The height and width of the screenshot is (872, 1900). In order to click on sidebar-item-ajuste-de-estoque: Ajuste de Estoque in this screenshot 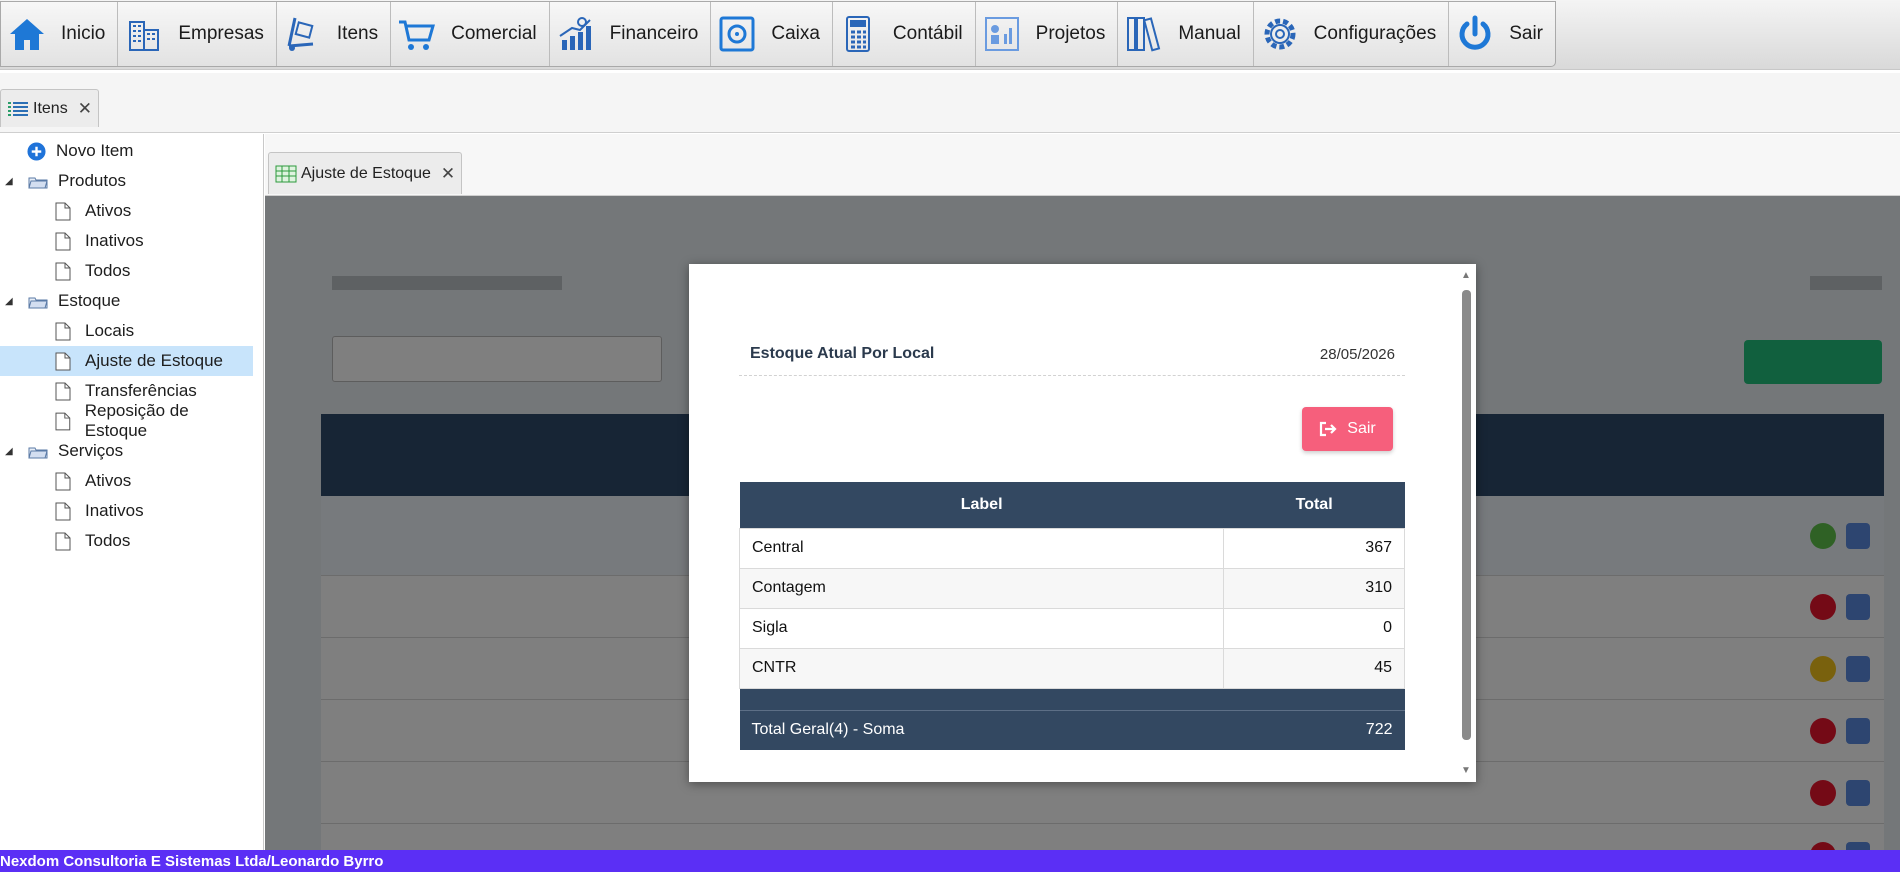, I will do `click(126, 361)`.